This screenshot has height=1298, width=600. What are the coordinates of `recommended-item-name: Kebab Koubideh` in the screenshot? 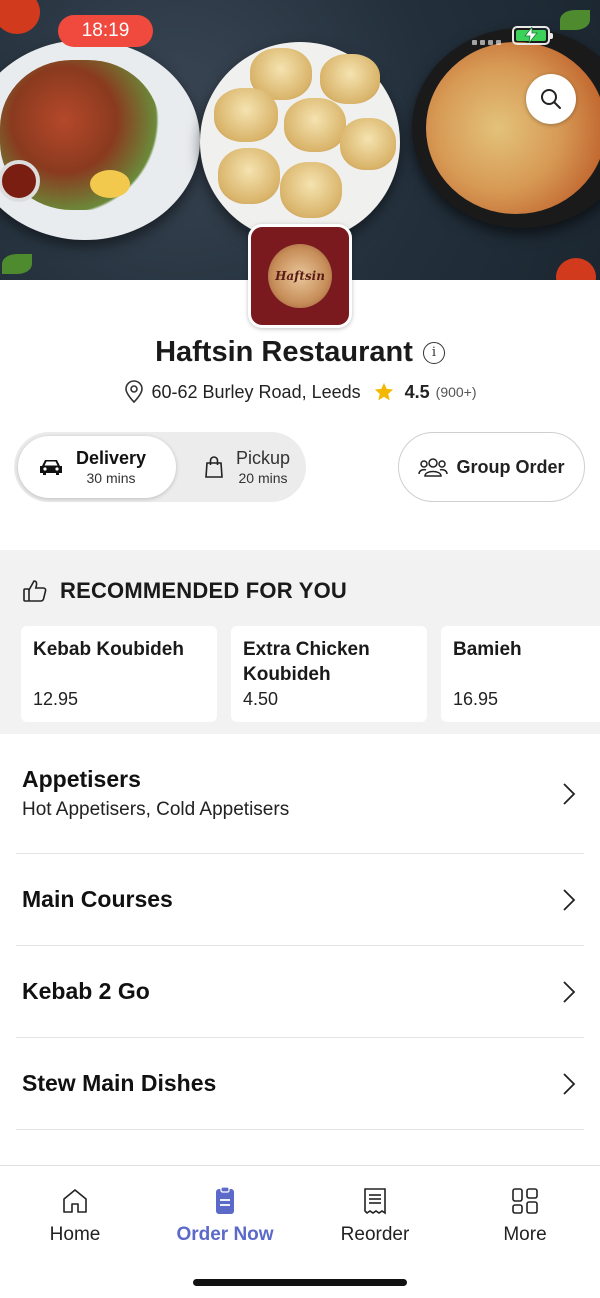 It's located at (108, 649).